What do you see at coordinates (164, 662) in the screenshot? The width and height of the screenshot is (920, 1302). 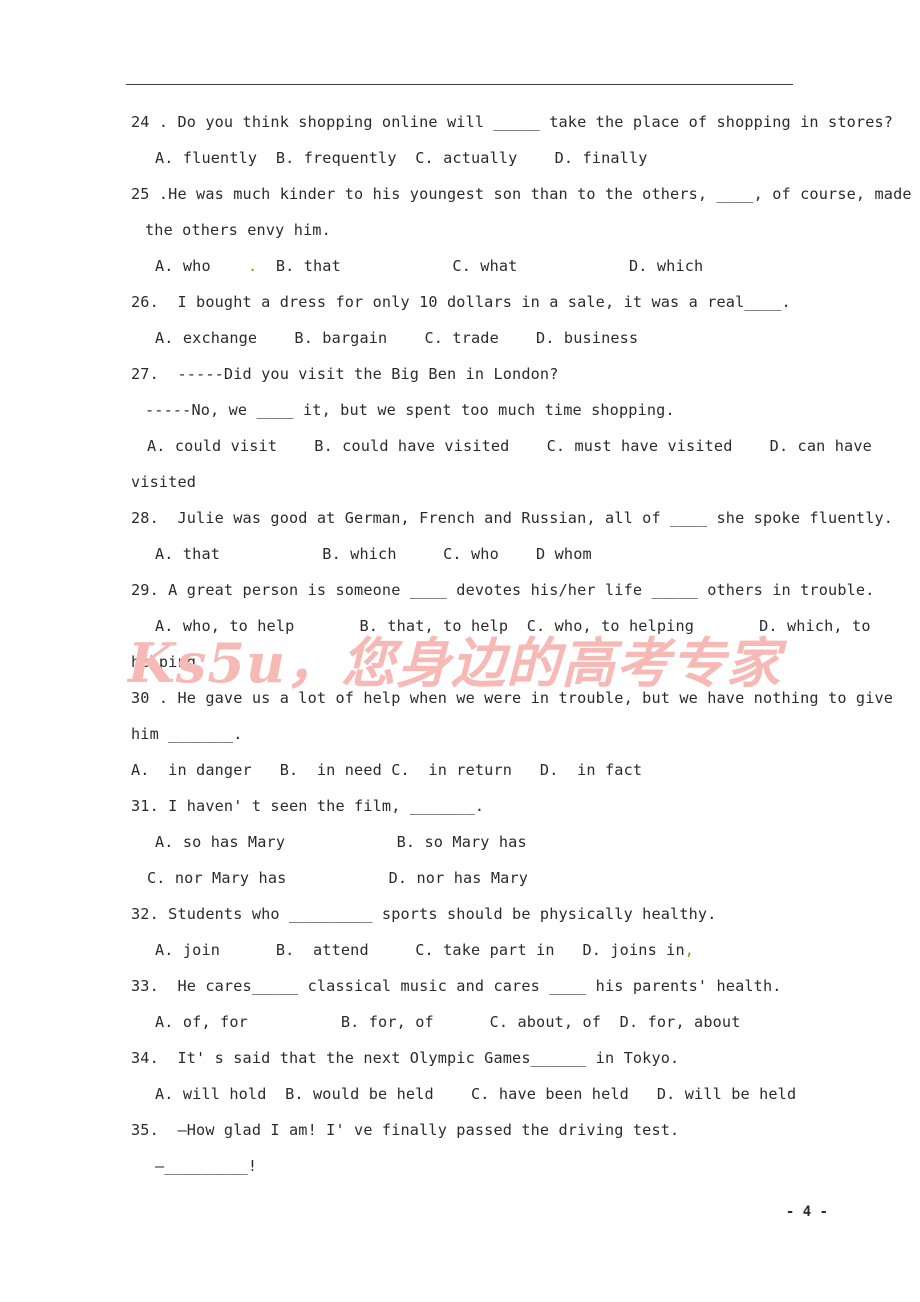 I see `question-29-options-cont: helping` at bounding box center [164, 662].